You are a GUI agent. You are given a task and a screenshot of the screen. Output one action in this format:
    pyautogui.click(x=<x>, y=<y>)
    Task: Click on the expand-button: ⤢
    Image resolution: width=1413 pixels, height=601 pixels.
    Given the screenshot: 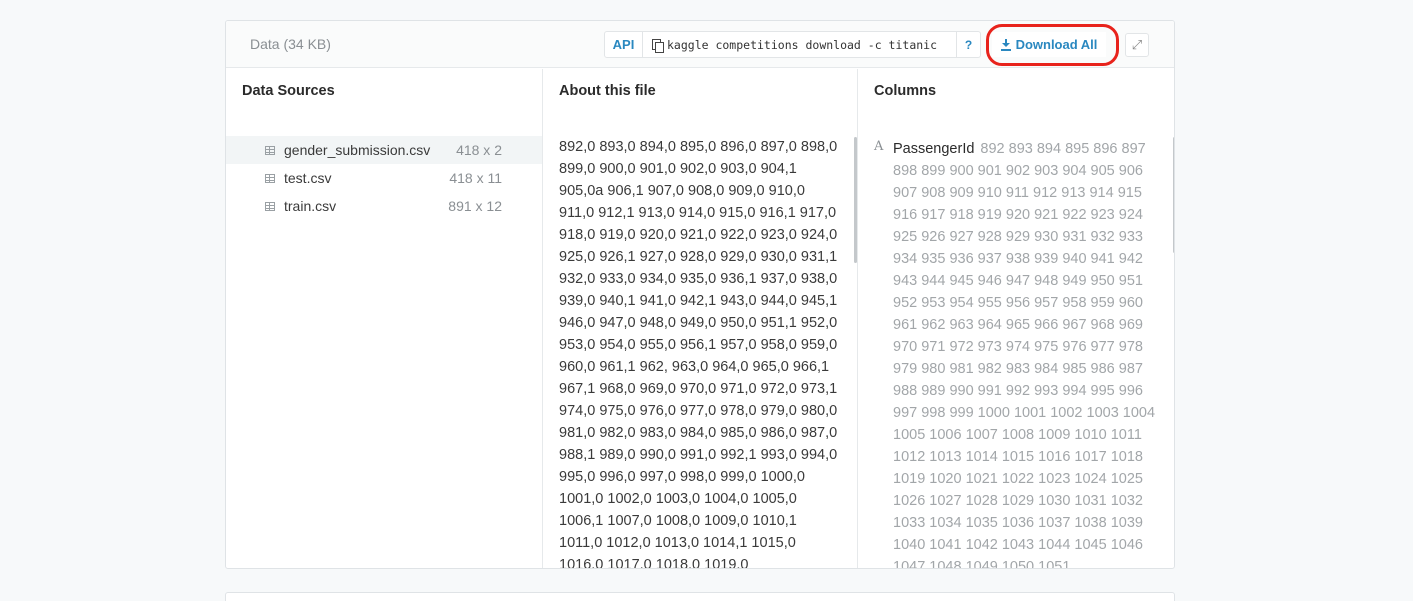 What is the action you would take?
    pyautogui.click(x=1137, y=45)
    